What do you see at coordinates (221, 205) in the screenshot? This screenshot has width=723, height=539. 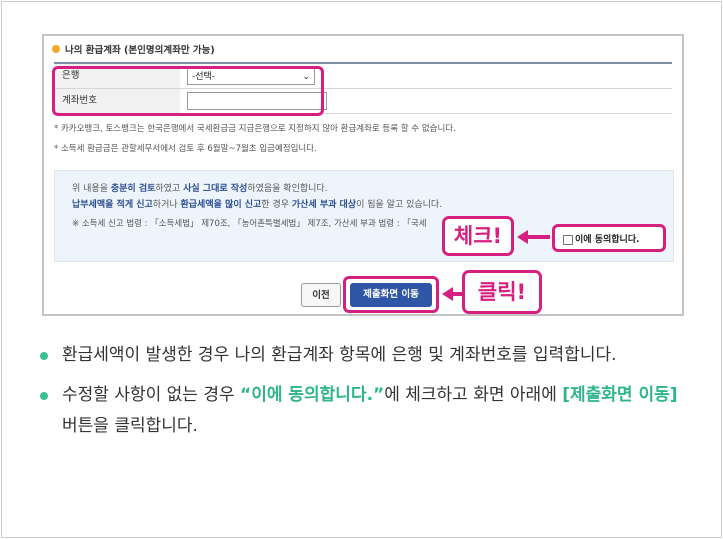 I see `agreement-emphasis: 환급세액을 많이 신고` at bounding box center [221, 205].